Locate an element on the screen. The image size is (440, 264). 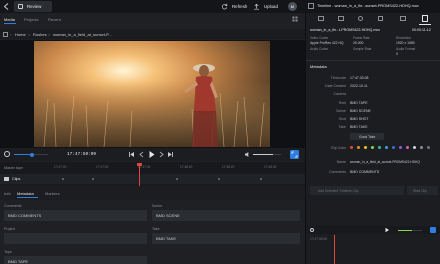
step-back-icon is located at coordinates (141, 154).